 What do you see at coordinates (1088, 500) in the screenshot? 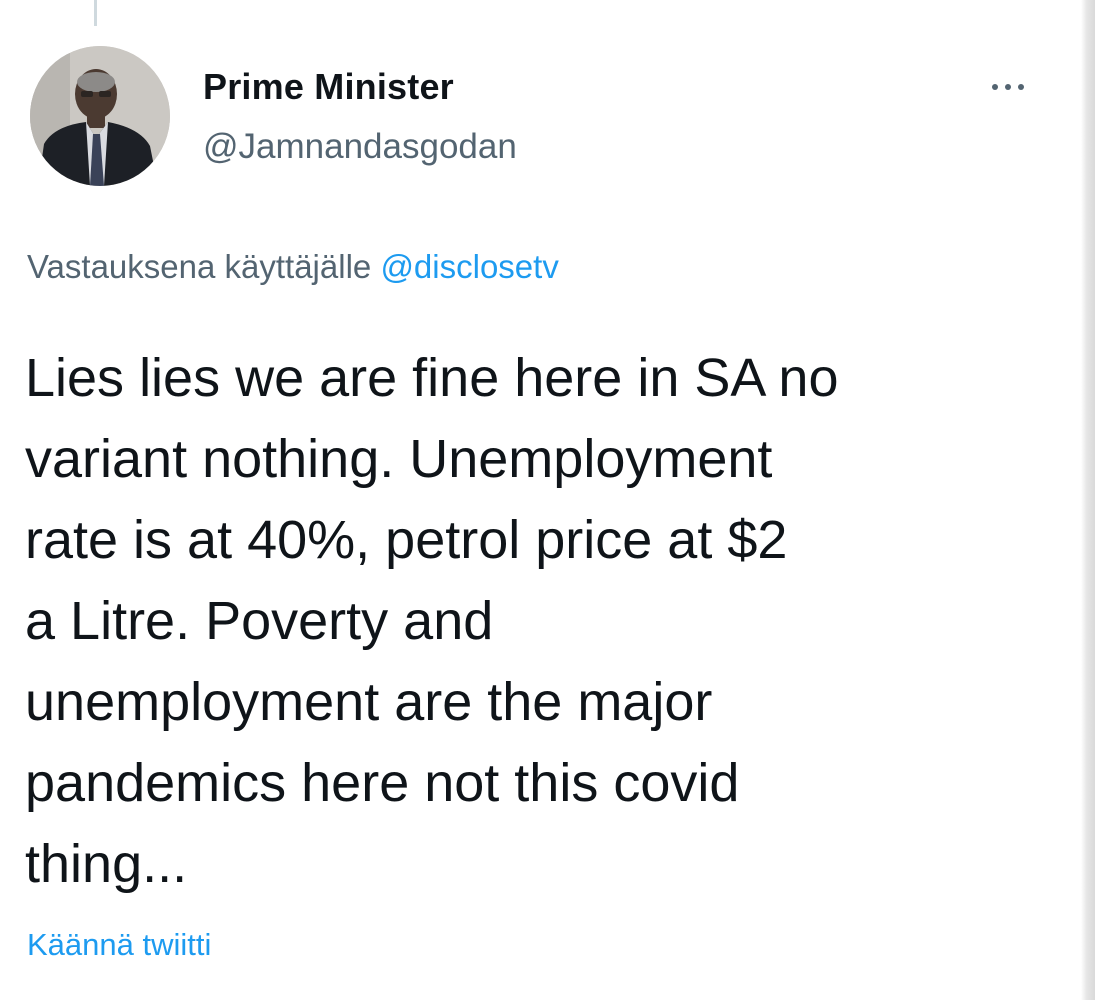
I see `page-edge-shadow` at bounding box center [1088, 500].